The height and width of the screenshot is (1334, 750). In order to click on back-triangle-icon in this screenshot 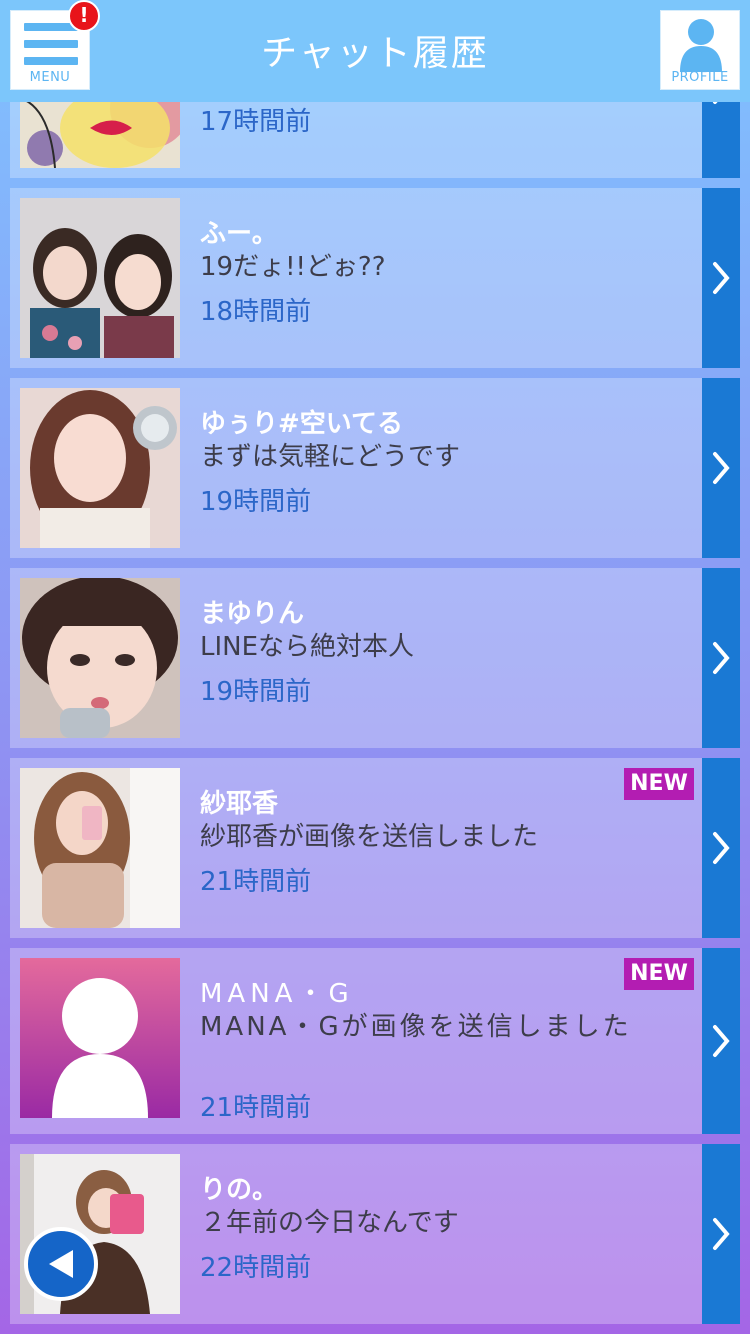, I will do `click(61, 1264)`.